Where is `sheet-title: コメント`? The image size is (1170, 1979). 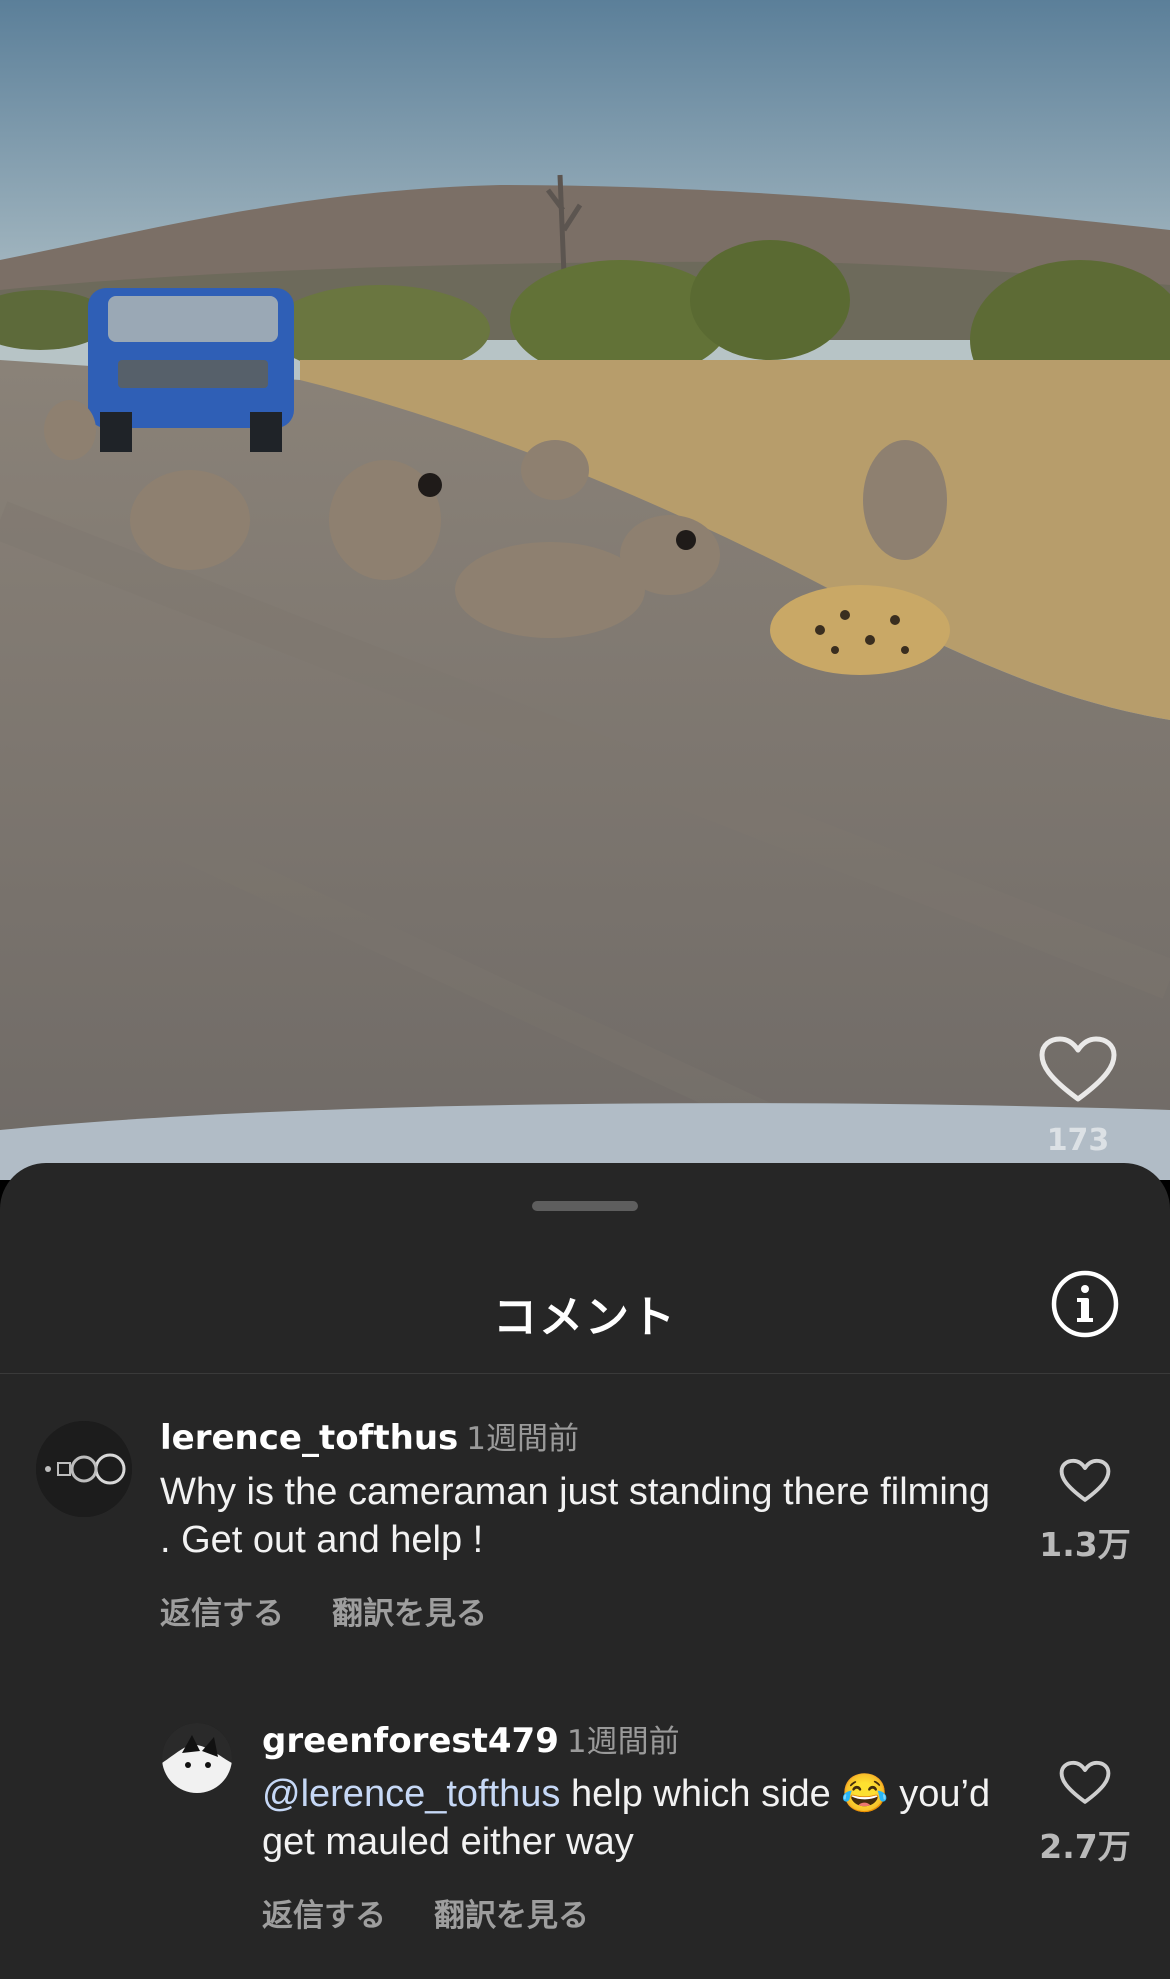
sheet-title: コメント is located at coordinates (585, 1317).